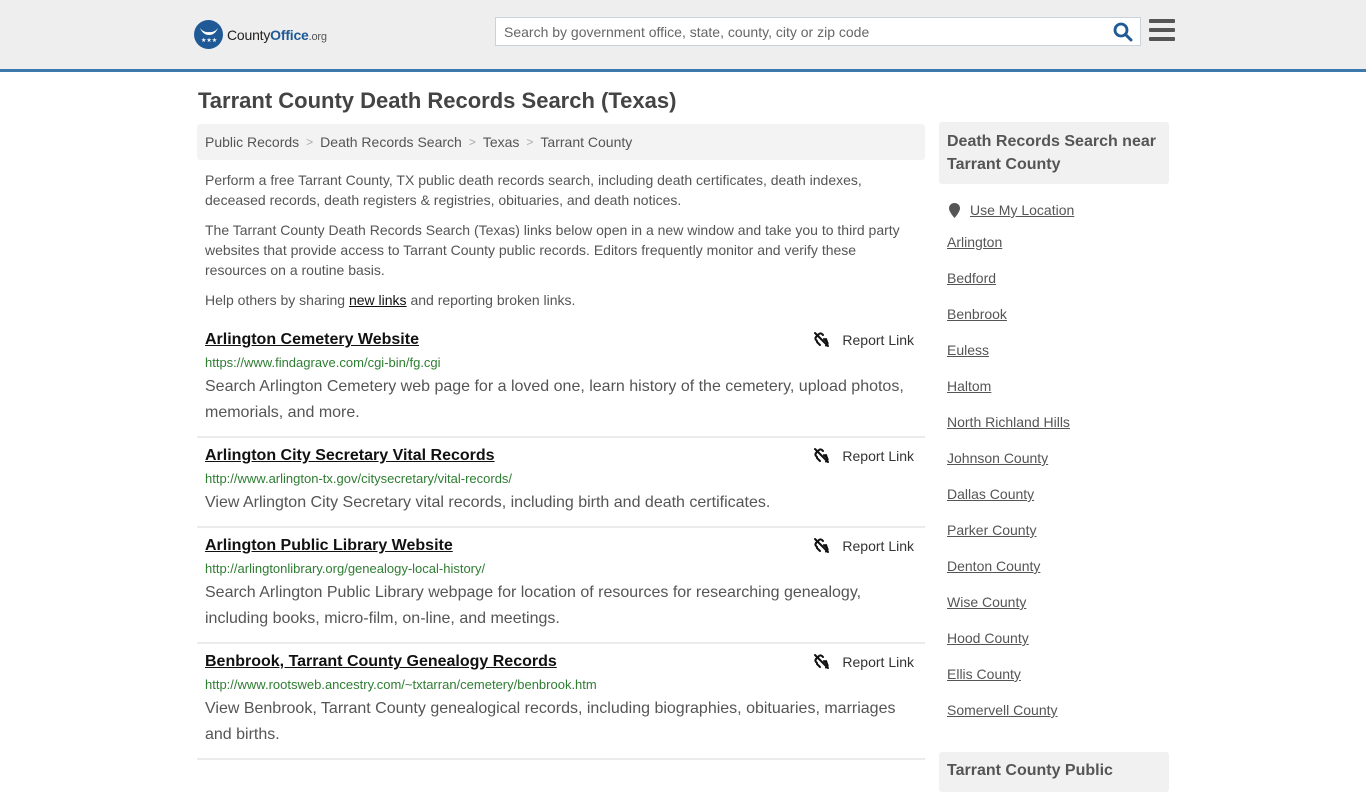 The width and height of the screenshot is (1366, 792). I want to click on site-logo: ★★★ CountyOffice.org, so click(260, 34).